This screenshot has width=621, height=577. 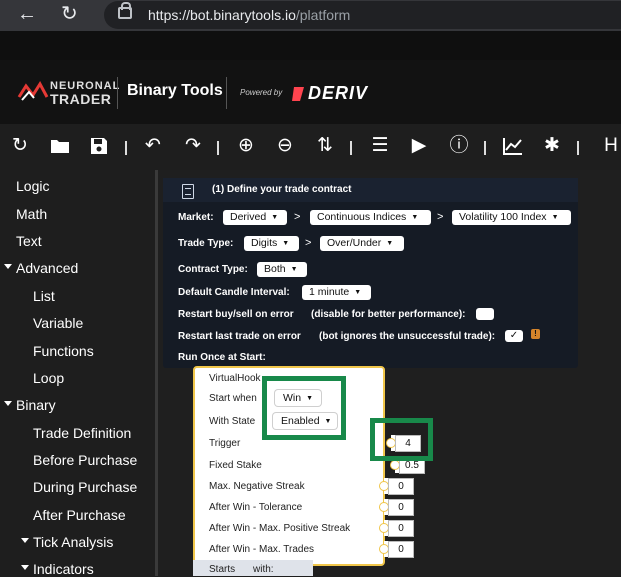 I want to click on run-play-icon: ▶, so click(x=419, y=146).